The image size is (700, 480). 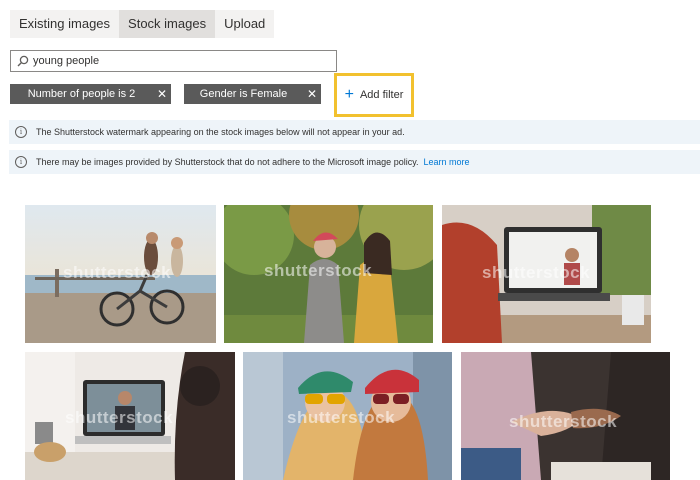 I want to click on stock-image-cyclists-beach: shutterstock, so click(x=120, y=274).